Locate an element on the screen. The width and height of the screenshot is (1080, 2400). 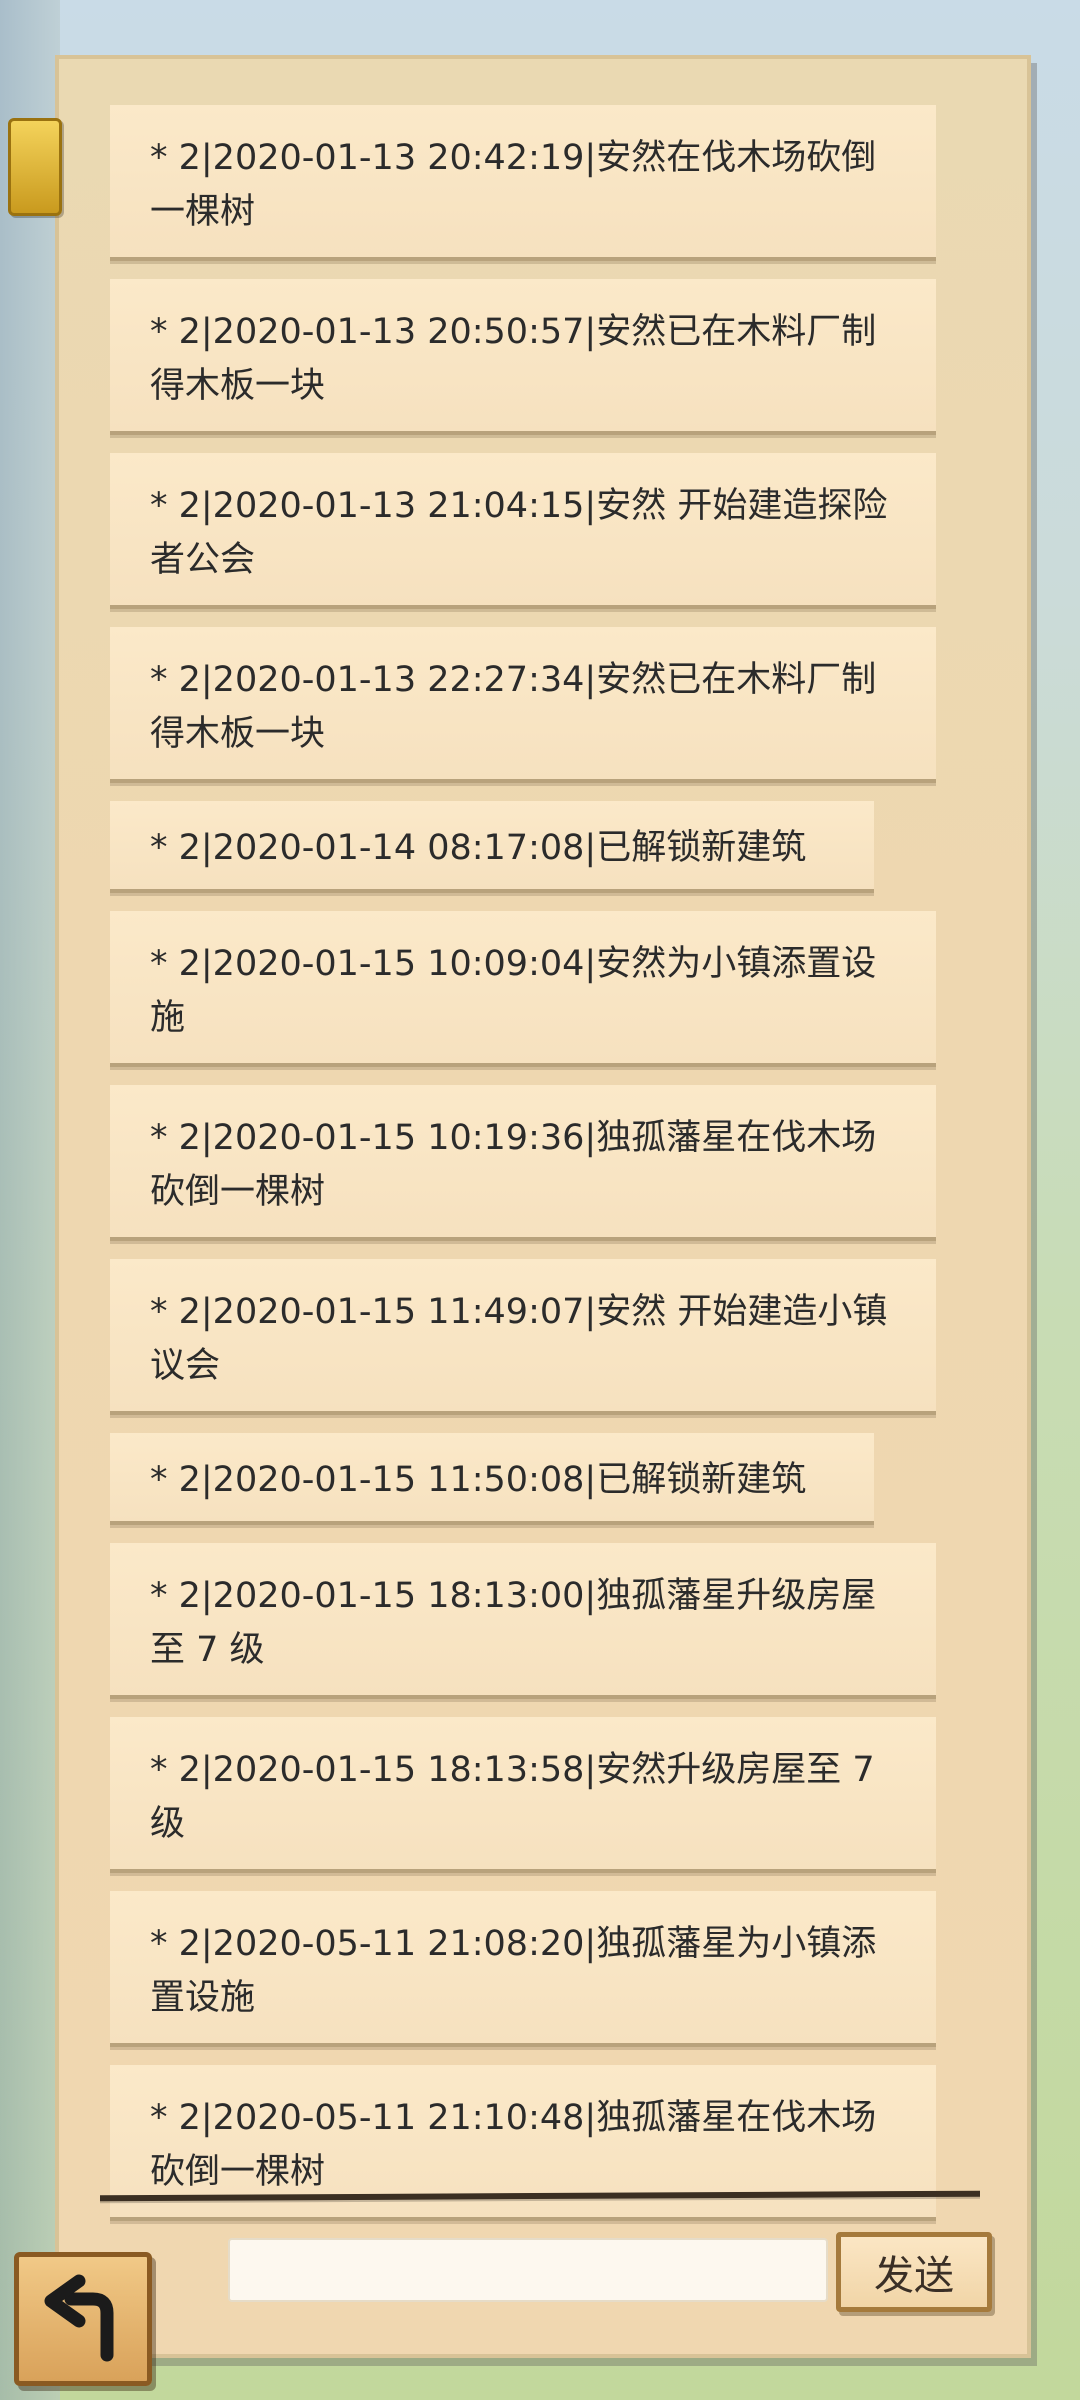
background-strip is located at coordinates (30, 1200).